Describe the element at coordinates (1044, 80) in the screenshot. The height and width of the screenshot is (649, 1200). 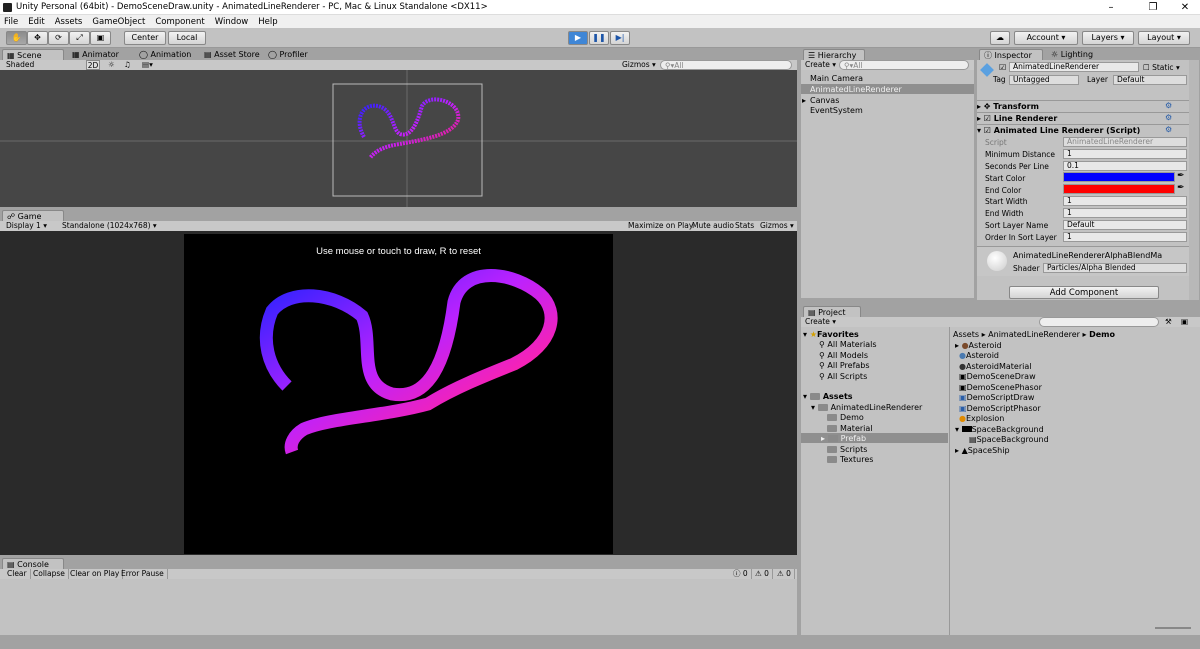
I see `tag-dropdown: Untagged` at that location.